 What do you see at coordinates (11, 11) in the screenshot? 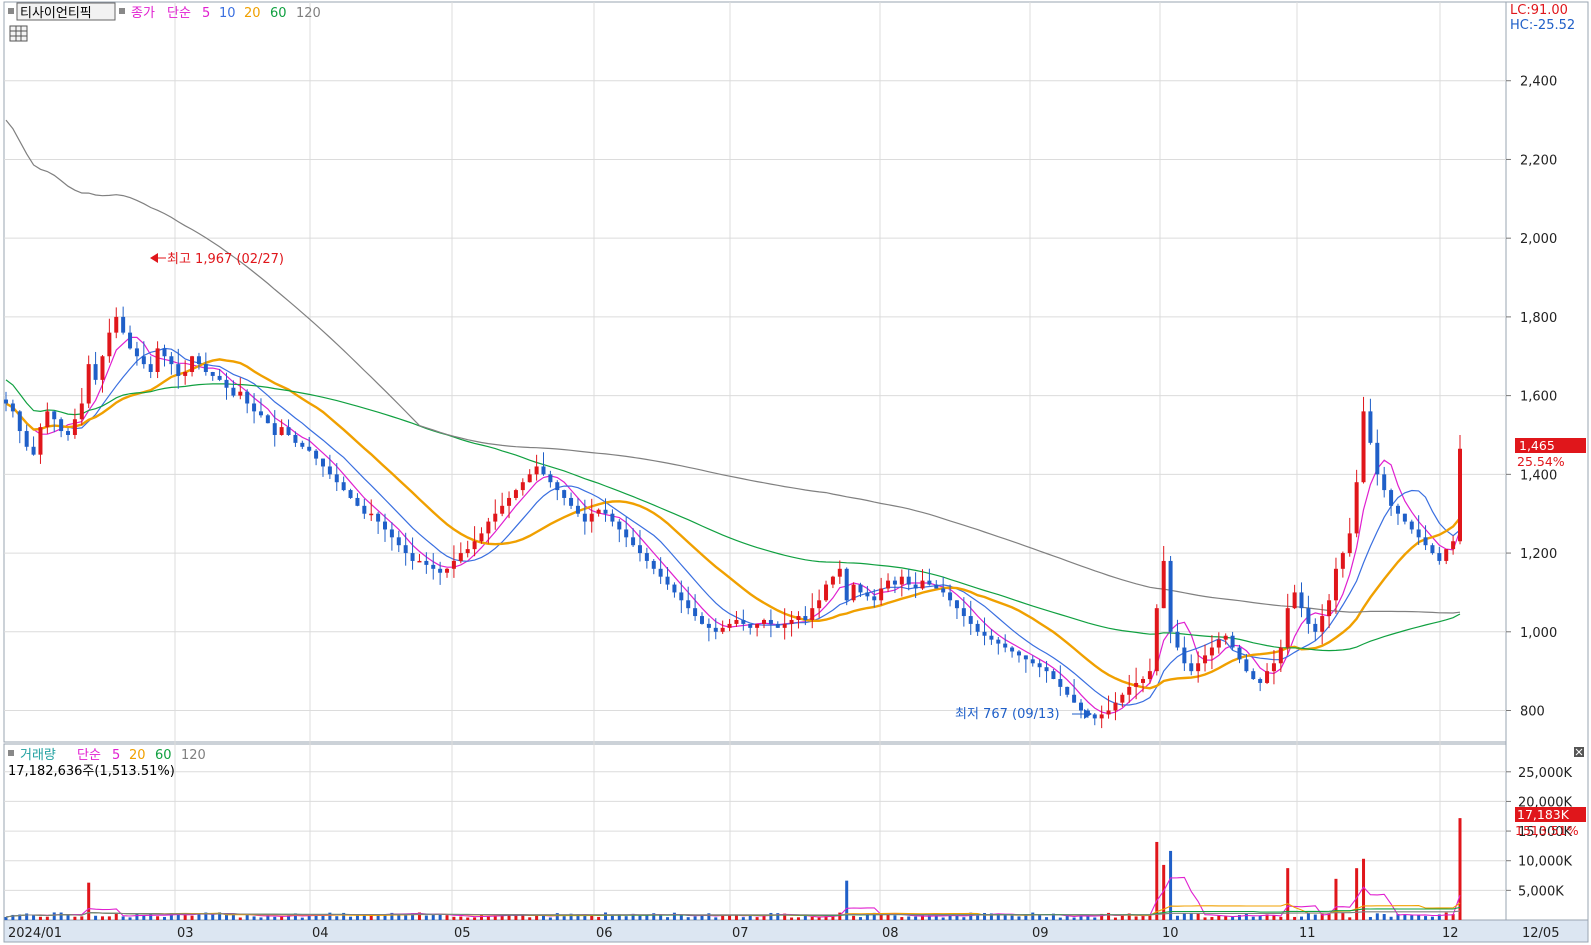
I see `legend-bullet` at bounding box center [11, 11].